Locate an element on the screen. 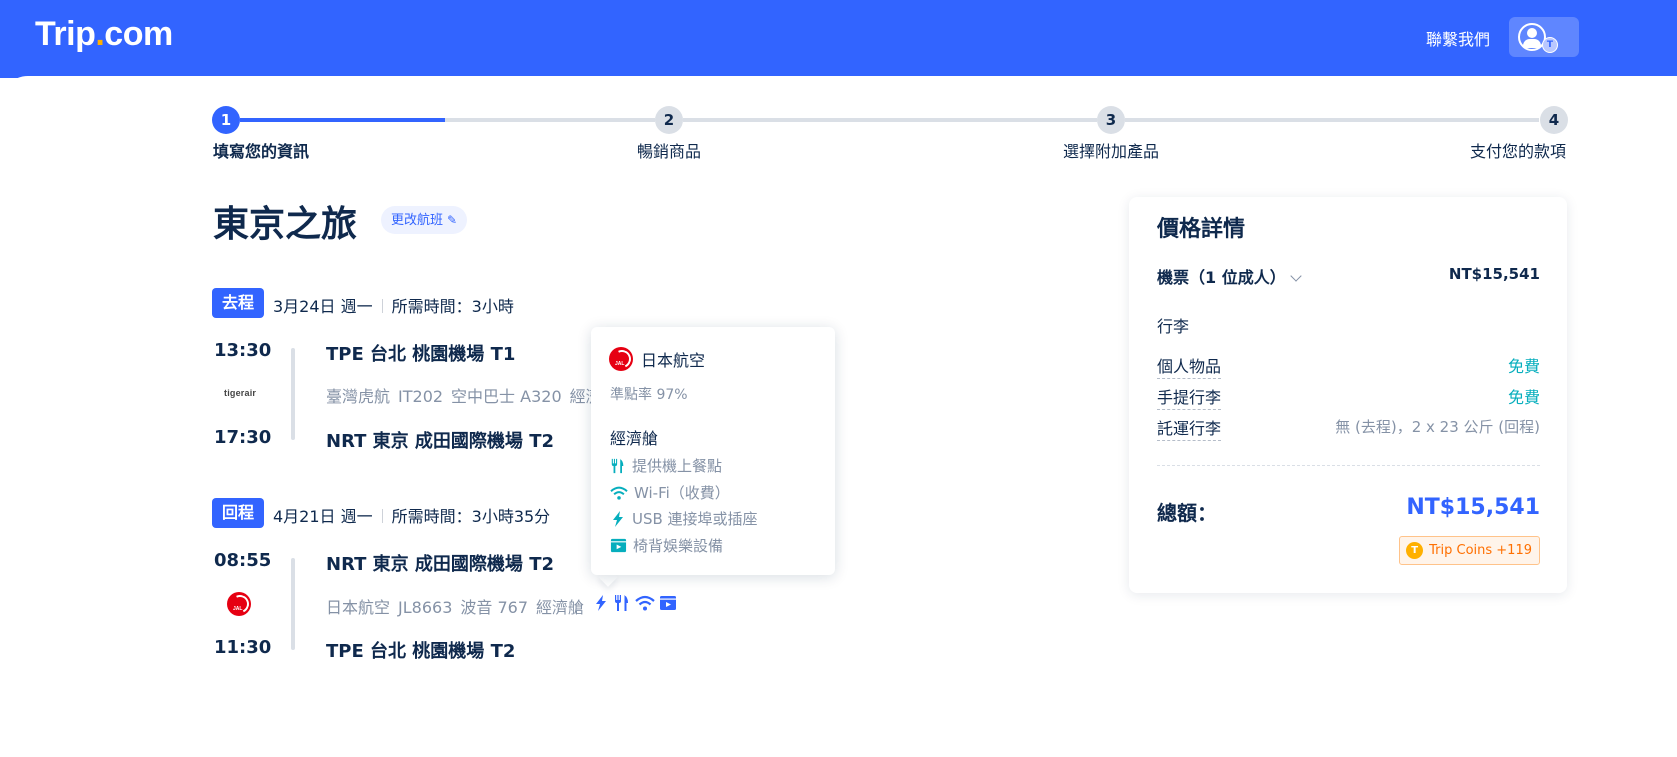 The width and height of the screenshot is (1677, 757). change-flight-button: 更改航班 ✎ is located at coordinates (424, 220).